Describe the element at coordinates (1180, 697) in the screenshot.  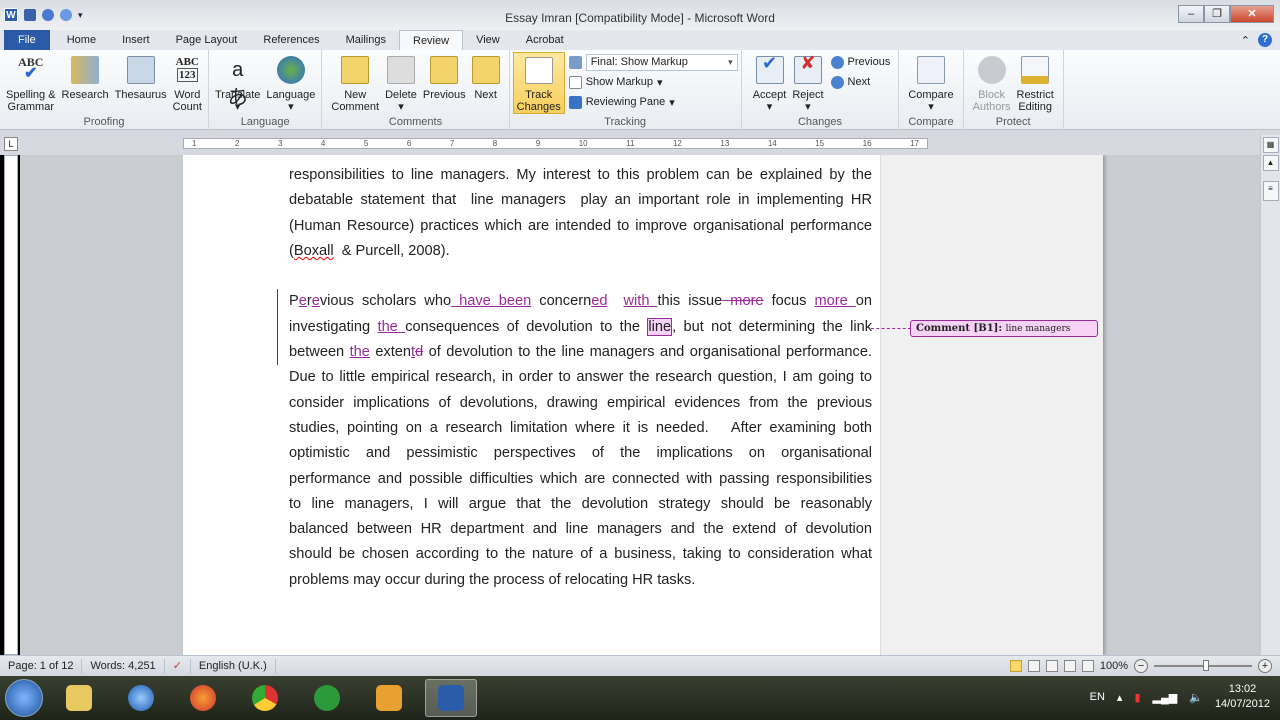
I see `system-tray: EN ▴ ▮ ▂▄▆ 🔈 13:02 14/07/2012` at that location.